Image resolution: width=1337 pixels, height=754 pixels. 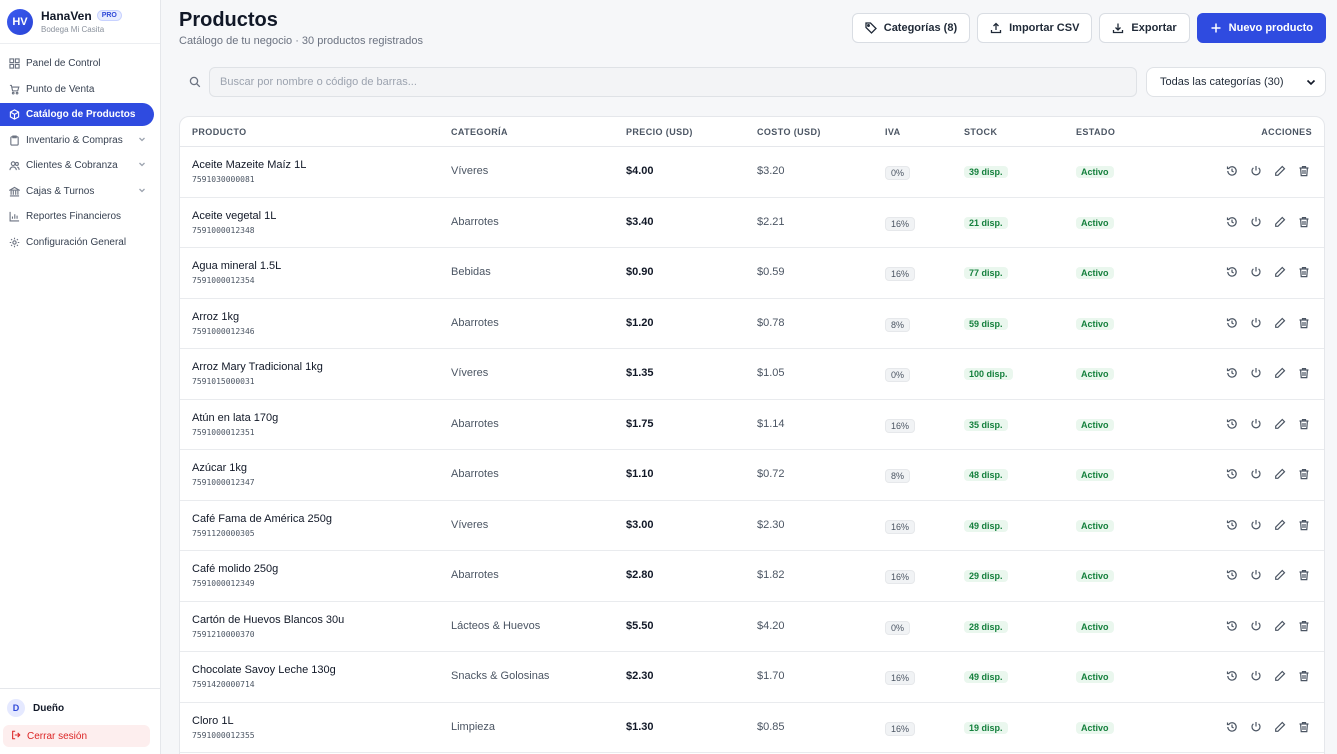 I want to click on logout-button: Cerrar sesión, so click(x=76, y=736).